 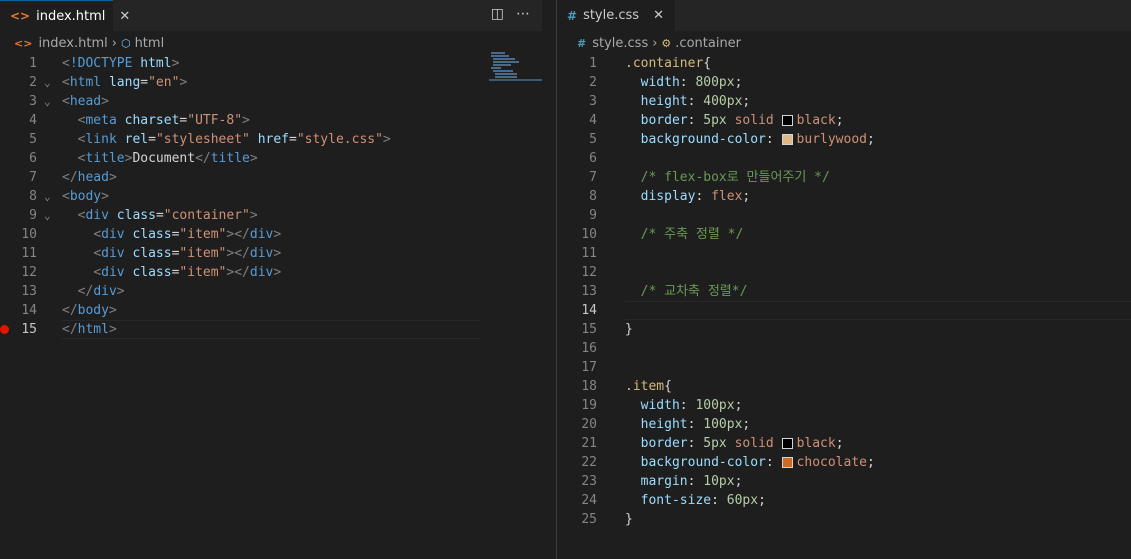 I want to click on code-line: 1 <!DOCTYPE html>, so click(x=271, y=63).